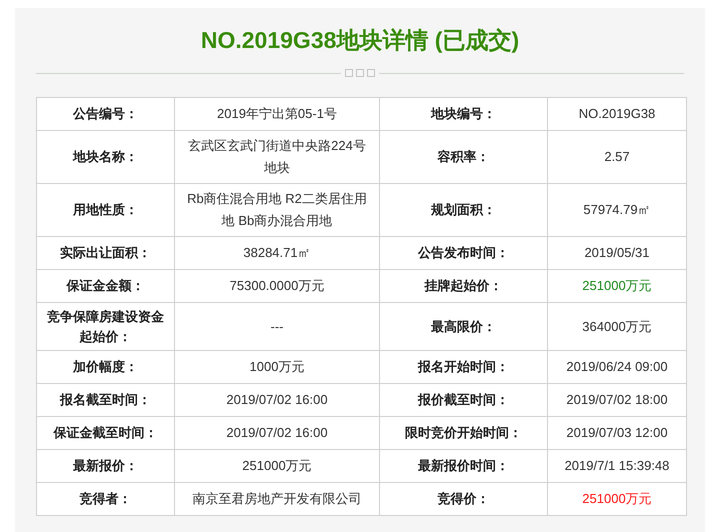 This screenshot has width=721, height=532. Describe the element at coordinates (105, 326) in the screenshot. I see `field-label: 竞争保障房建设资金起始价：` at that location.